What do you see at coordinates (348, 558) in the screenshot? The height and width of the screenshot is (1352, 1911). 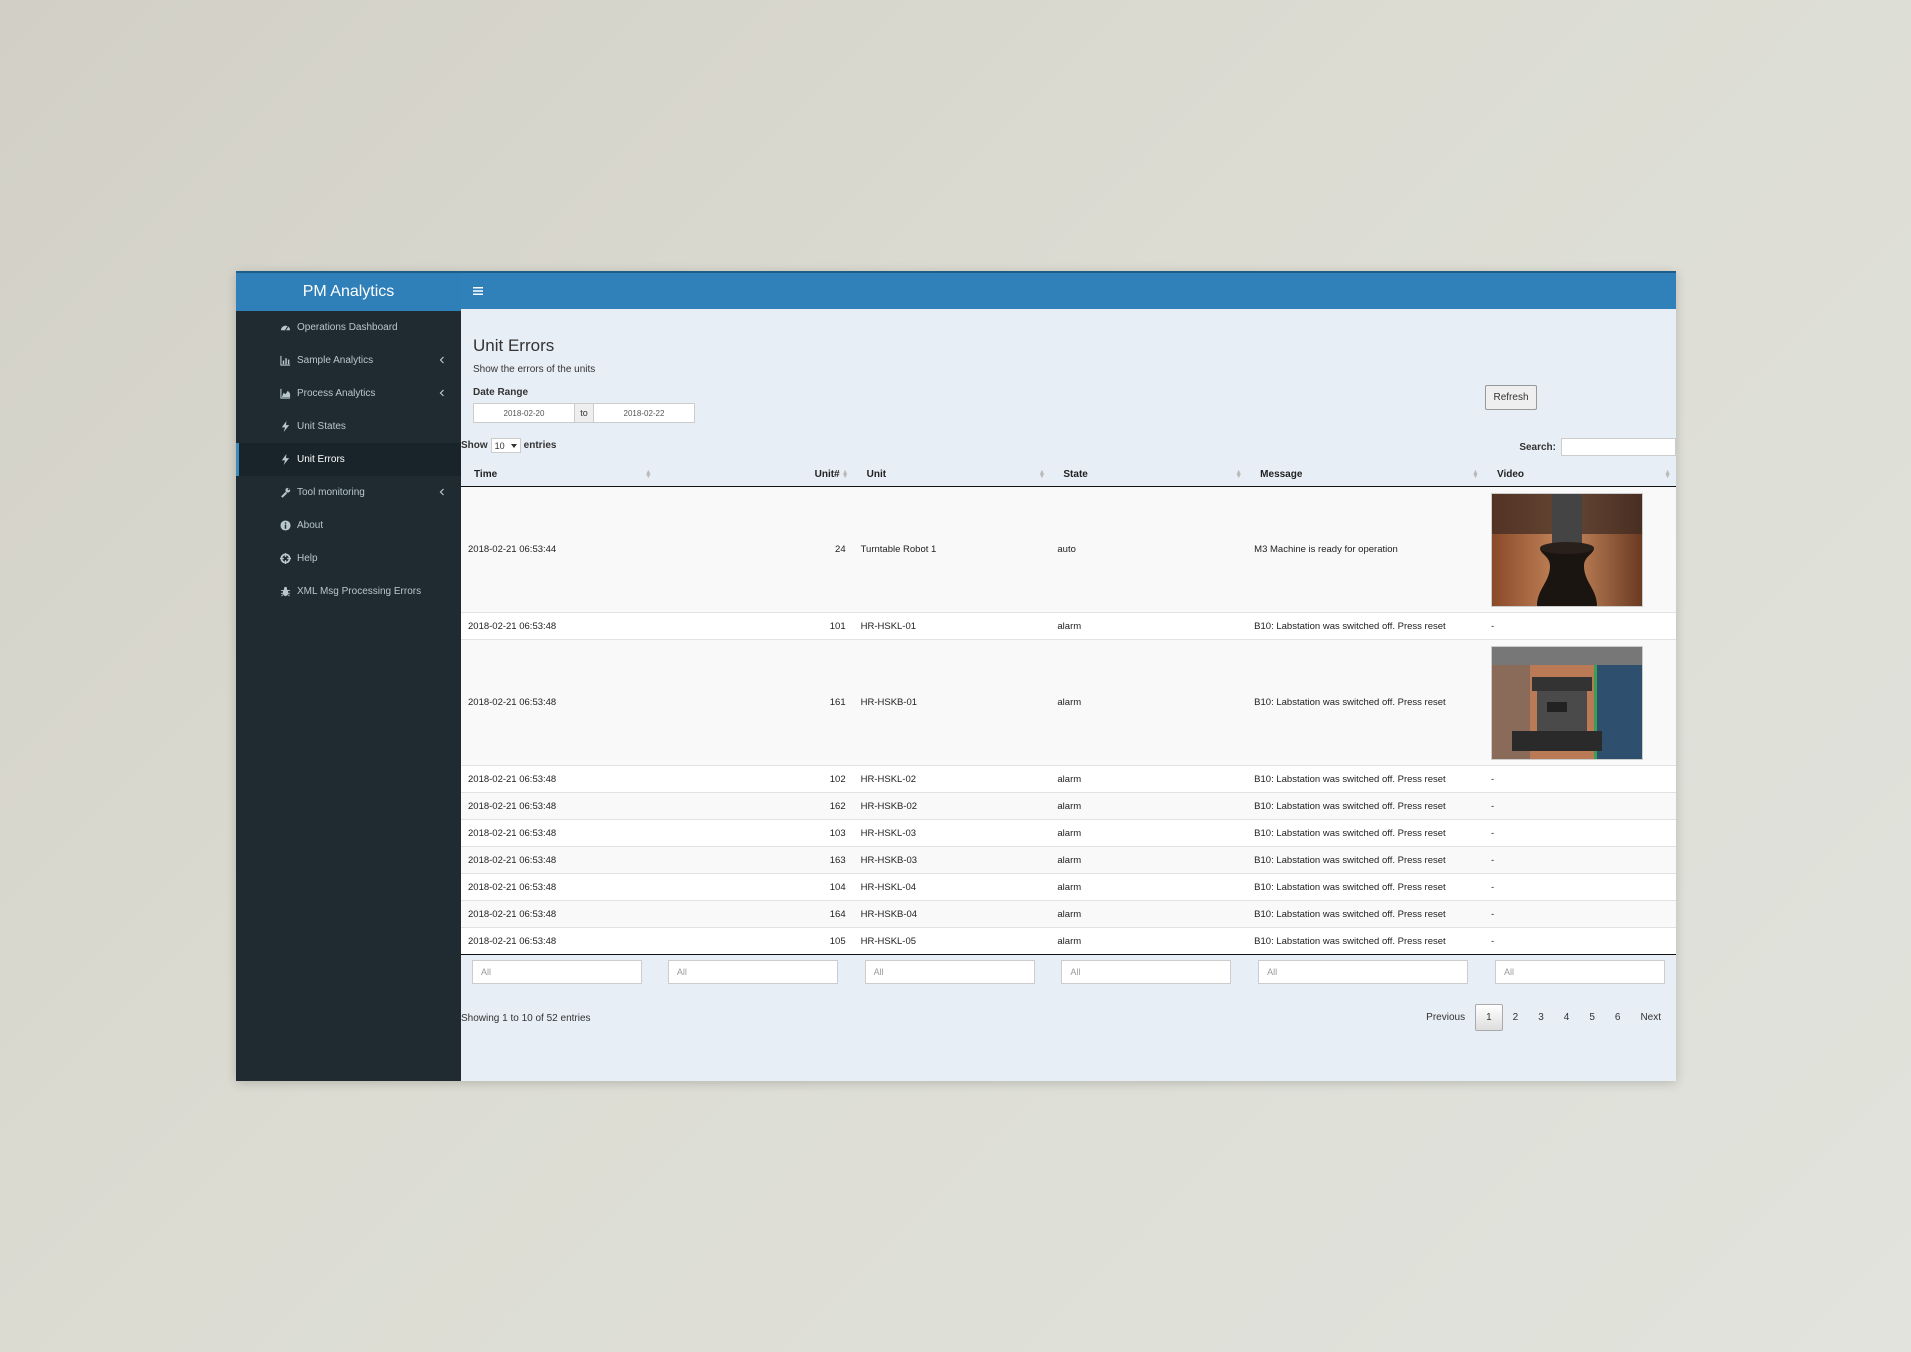 I see `sidebar-item-help: Help` at bounding box center [348, 558].